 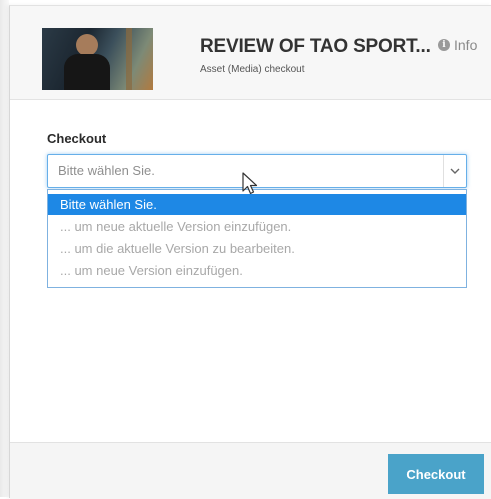 I want to click on checkout-field-label: Checkout, so click(x=77, y=138).